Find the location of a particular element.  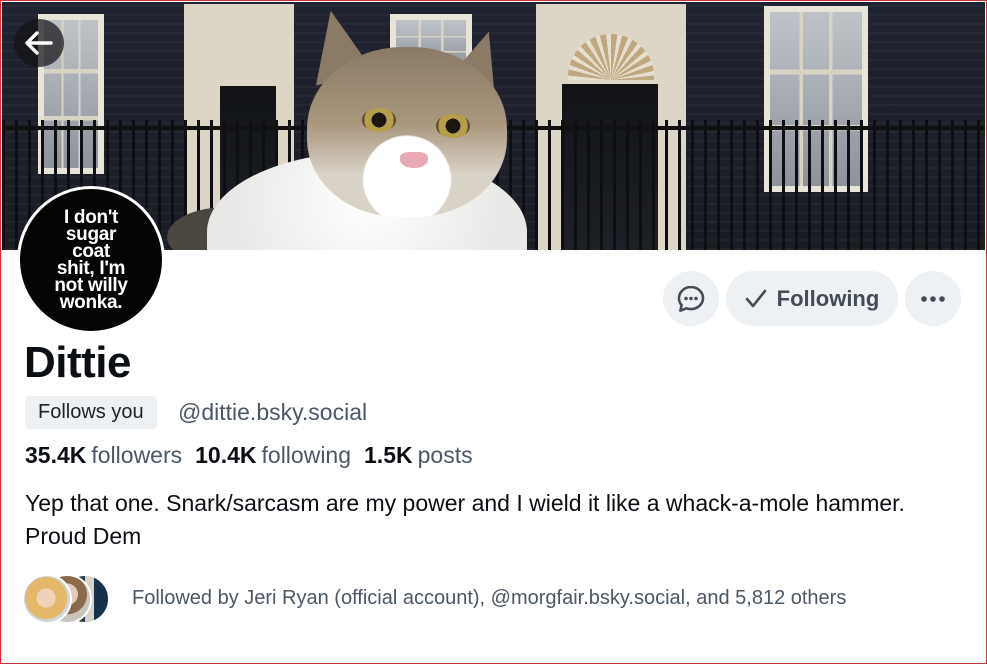

message-button is located at coordinates (691, 298).